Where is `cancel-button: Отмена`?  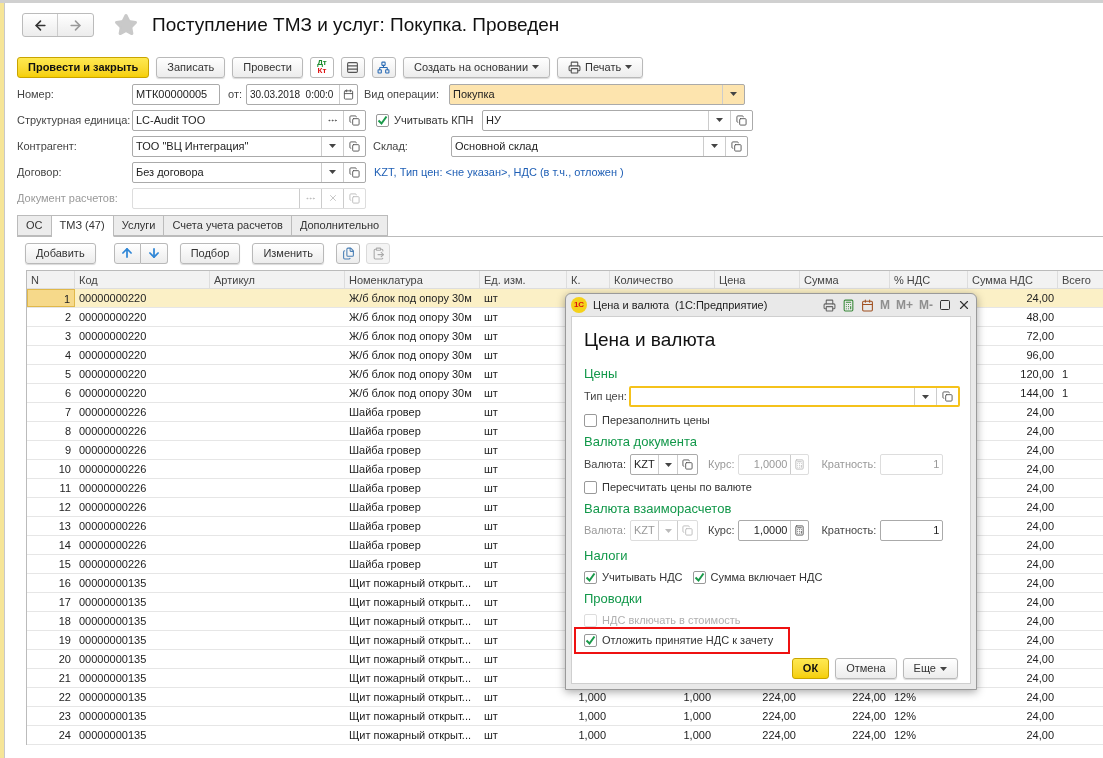
cancel-button: Отмена is located at coordinates (866, 668).